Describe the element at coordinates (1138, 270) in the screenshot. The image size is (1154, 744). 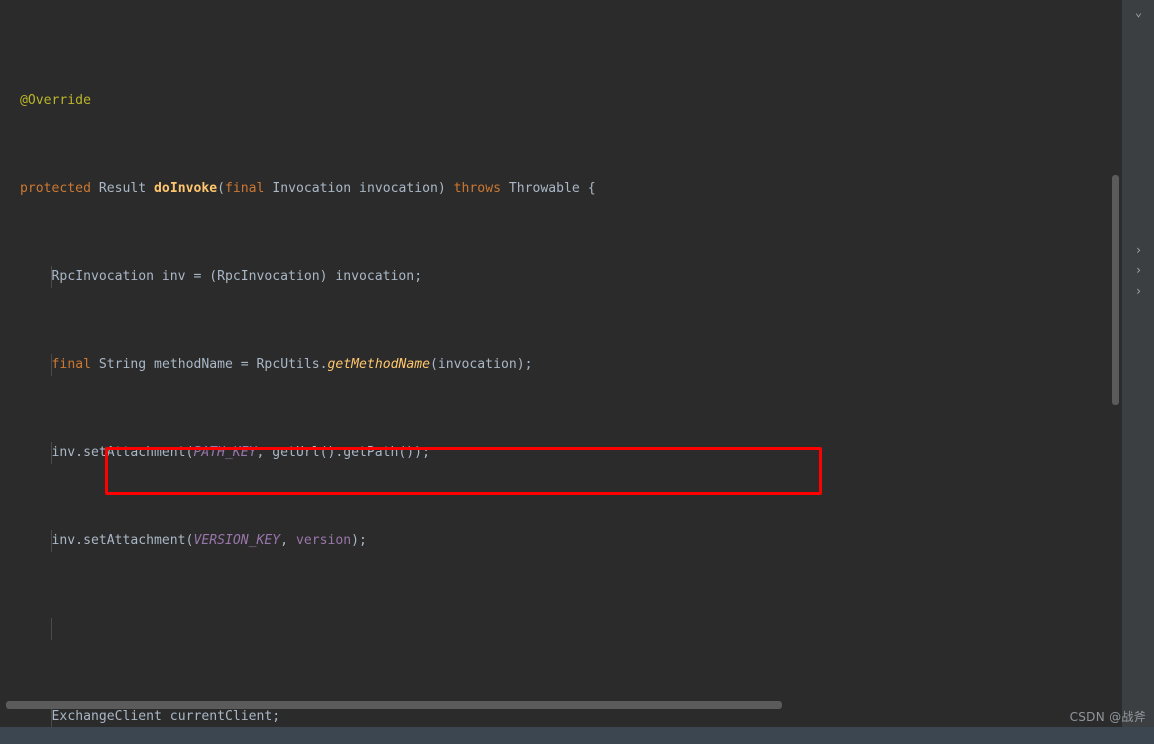
I see `chevron-right-icon-2: ›` at that location.